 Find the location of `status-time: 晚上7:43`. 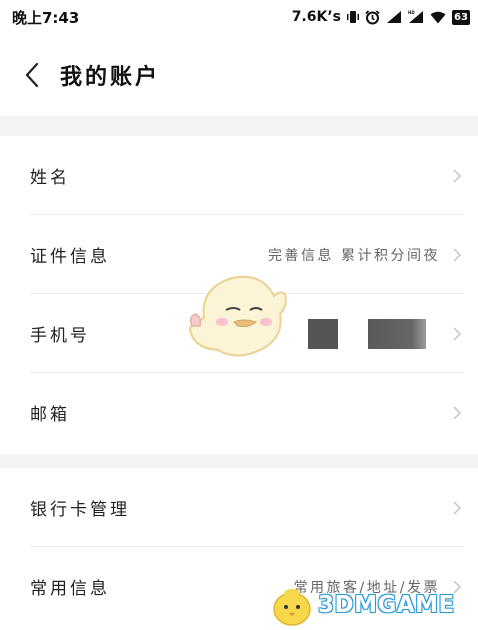

status-time: 晚上7:43 is located at coordinates (46, 17).